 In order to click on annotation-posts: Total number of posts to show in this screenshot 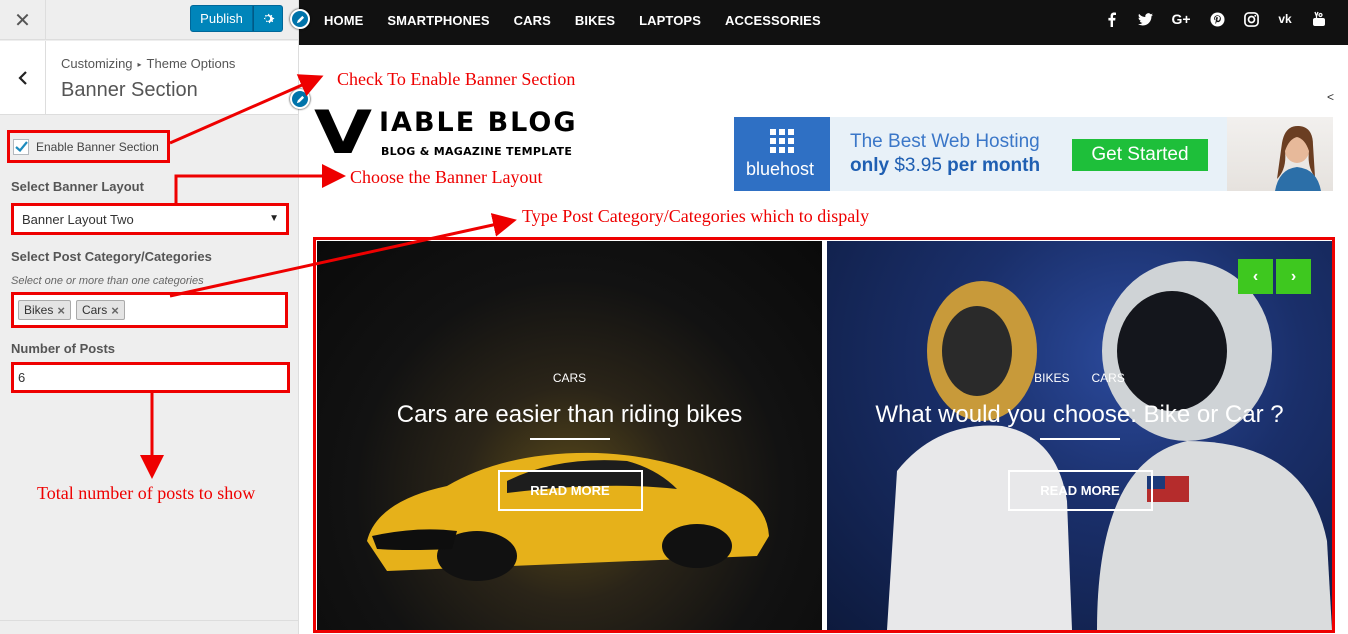, I will do `click(146, 493)`.